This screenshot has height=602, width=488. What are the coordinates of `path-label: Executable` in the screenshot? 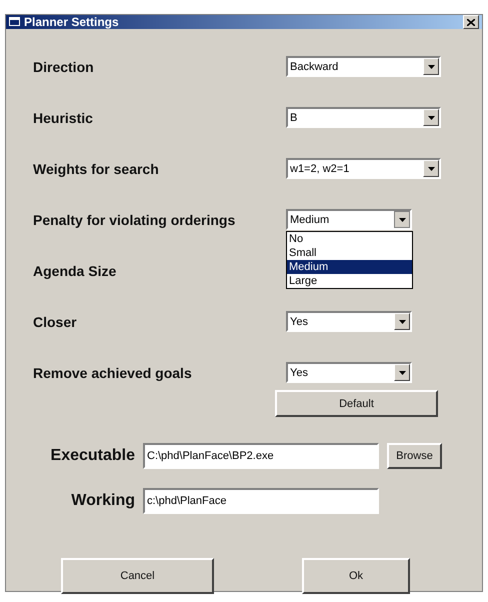 It's located at (92, 456).